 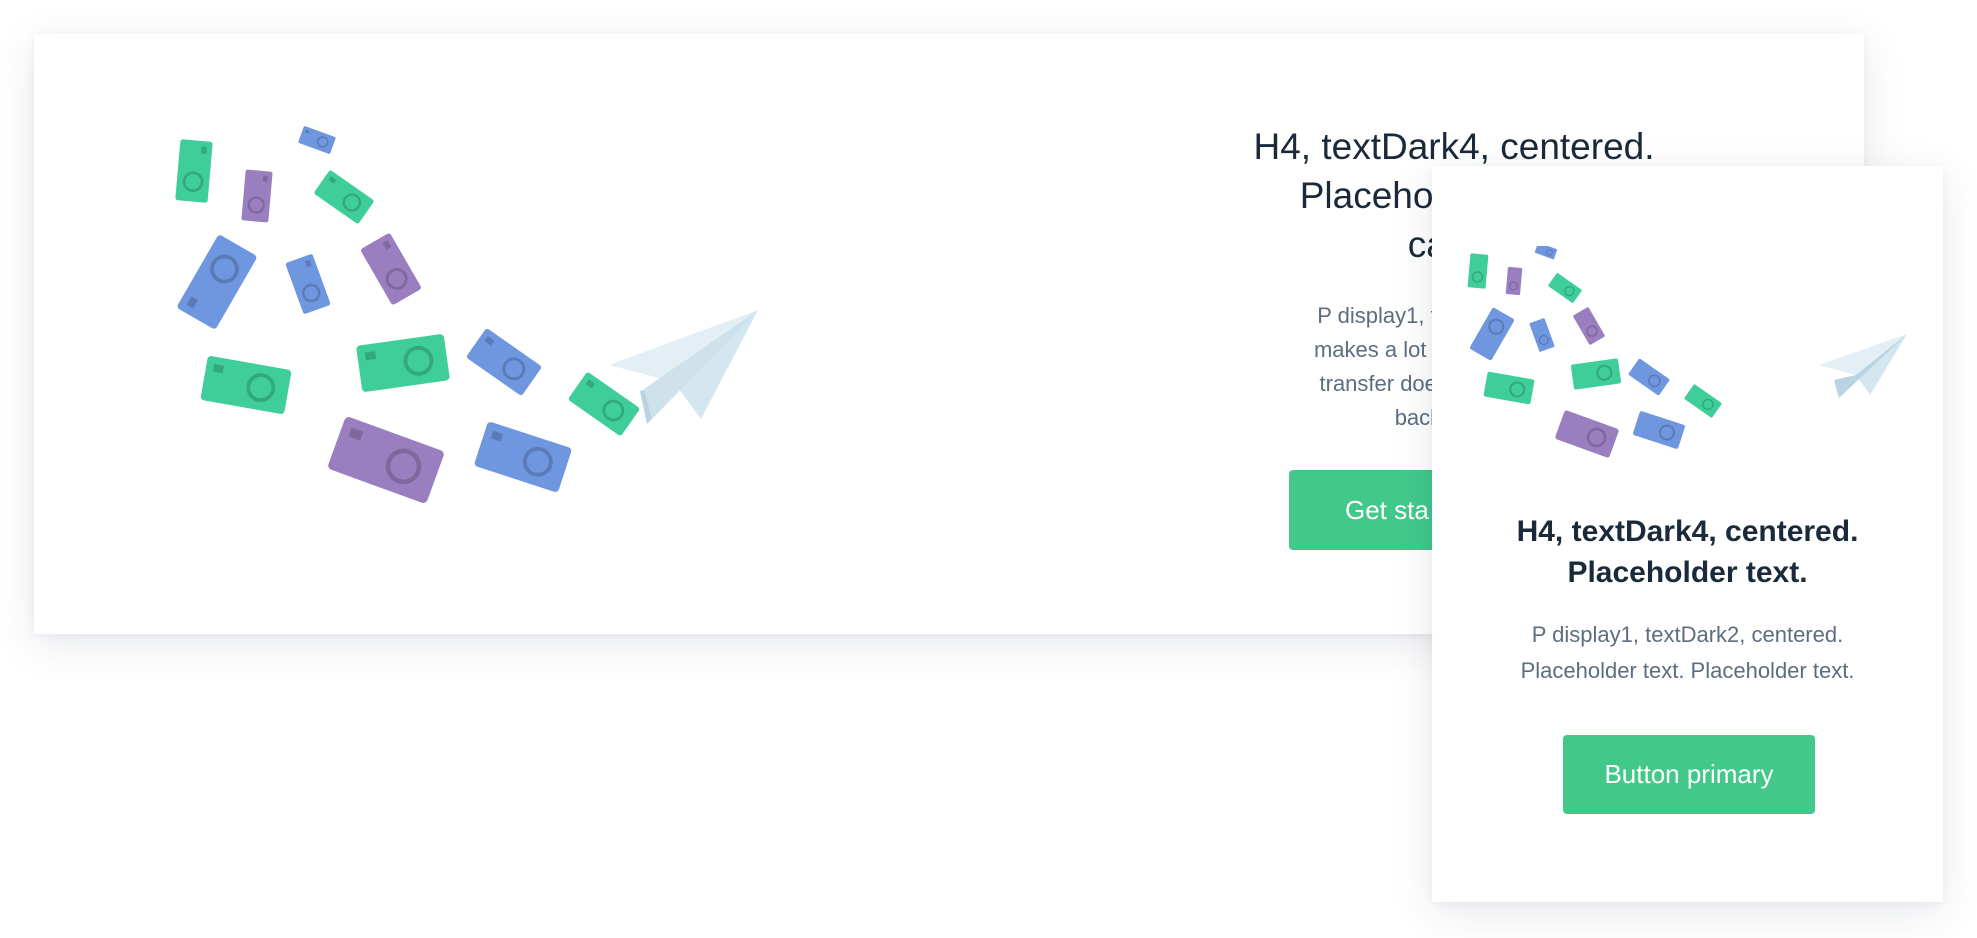 I want to click on narrow-heading-line: Placeholder text., so click(x=1687, y=572).